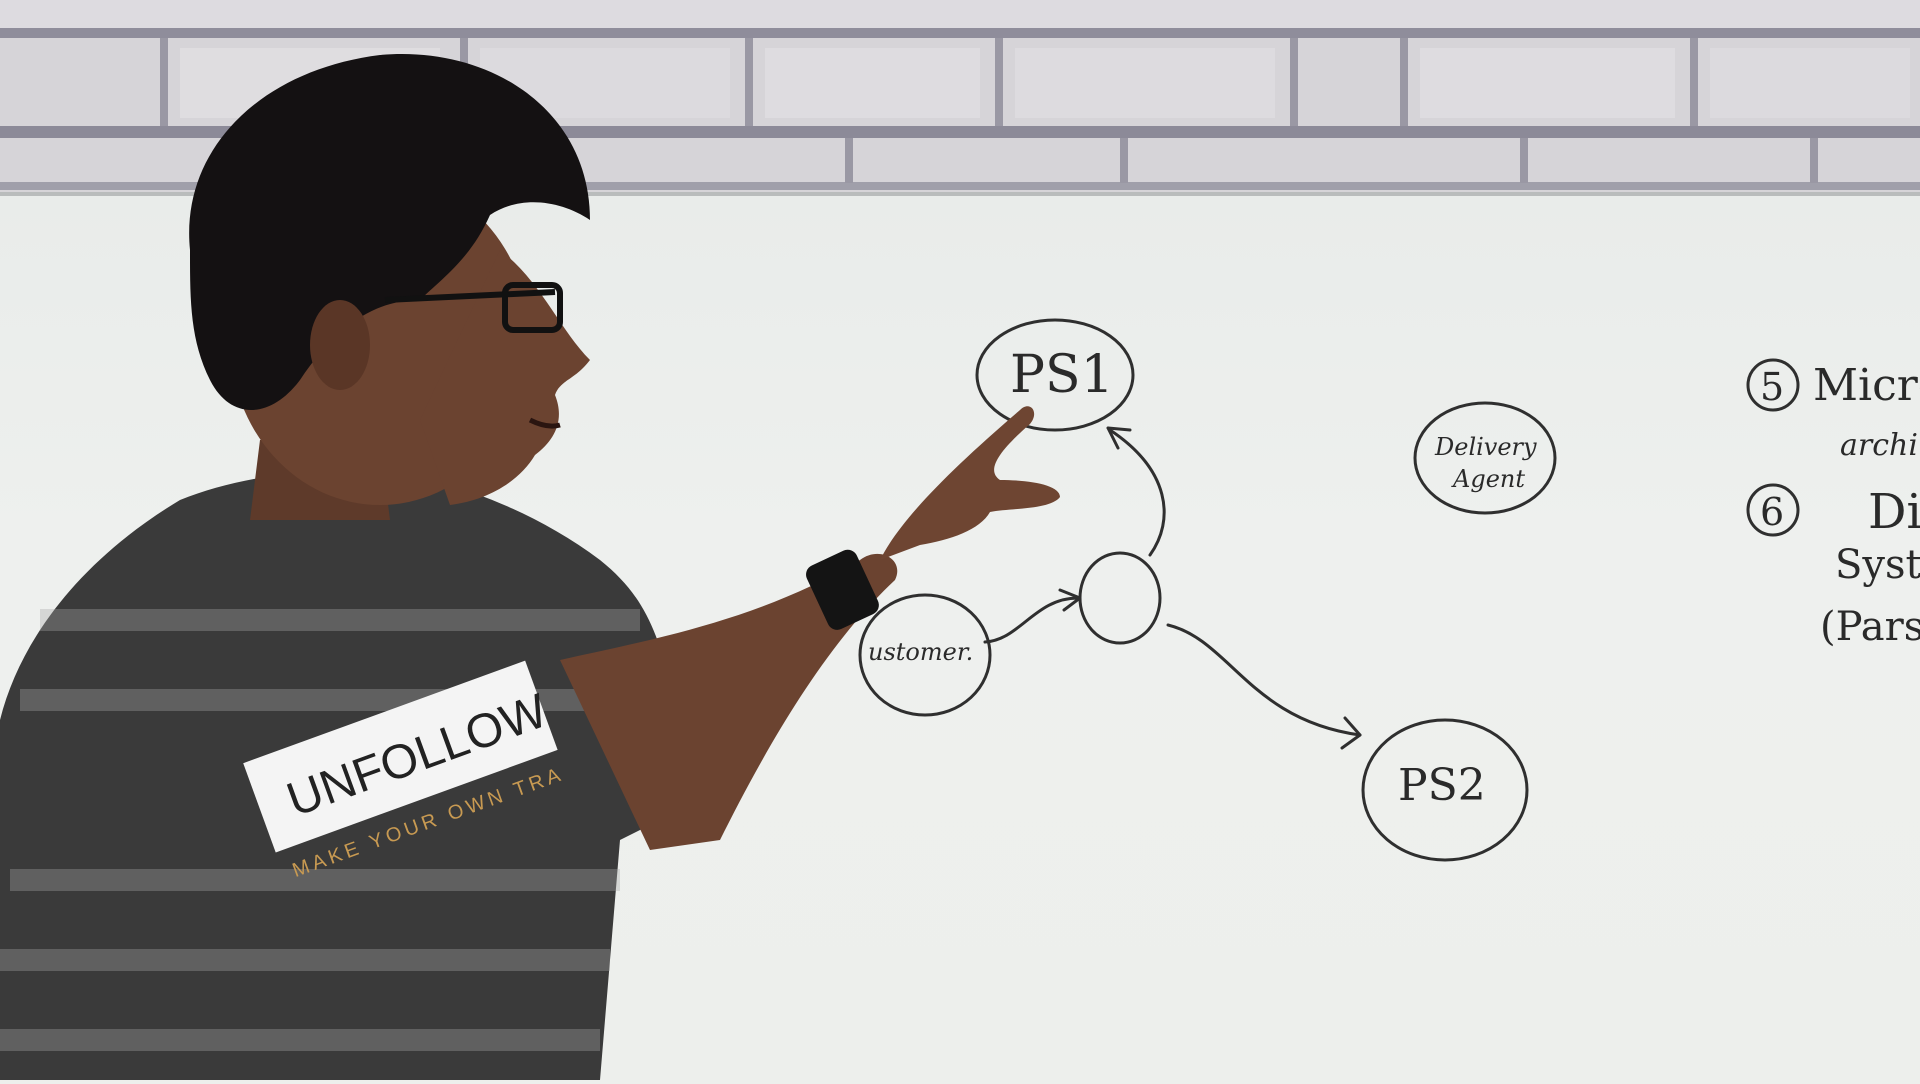 This screenshot has height=1084, width=1920. I want to click on ear, so click(340, 345).